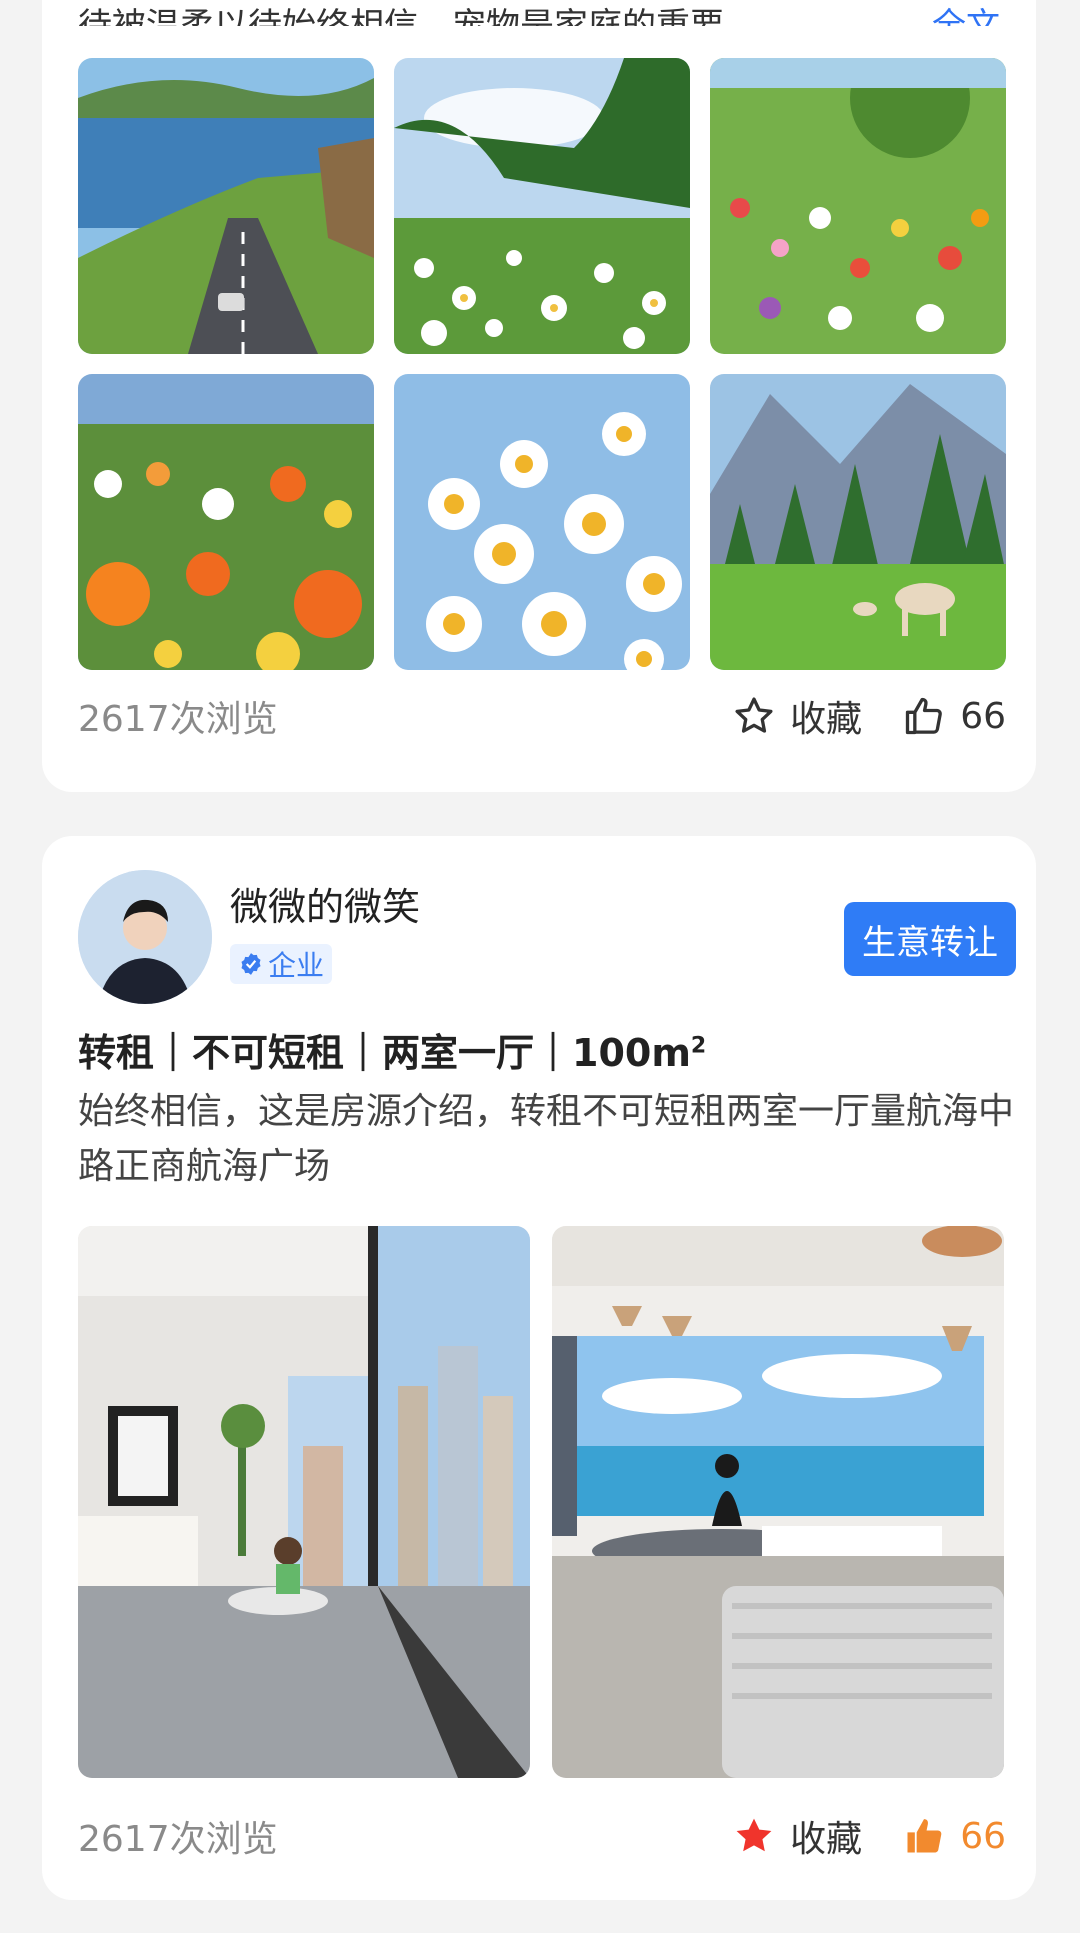  I want to click on post-description: 始终相信，这是房源介绍，转租不可短租两室一厅量航海中路正商航海广场, so click(546, 1139).